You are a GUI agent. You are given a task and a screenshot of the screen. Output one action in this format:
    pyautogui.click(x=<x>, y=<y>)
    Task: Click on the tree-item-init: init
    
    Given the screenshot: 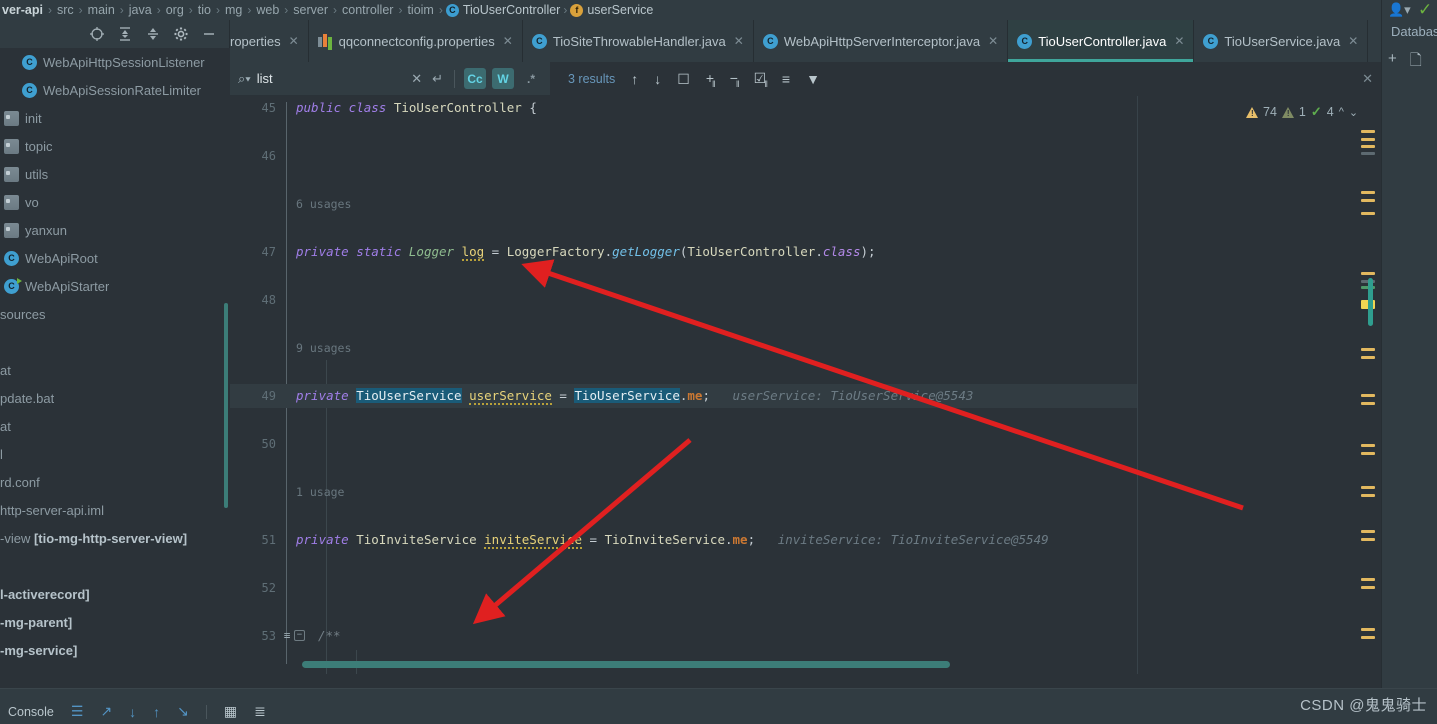 What is the action you would take?
    pyautogui.click(x=115, y=118)
    